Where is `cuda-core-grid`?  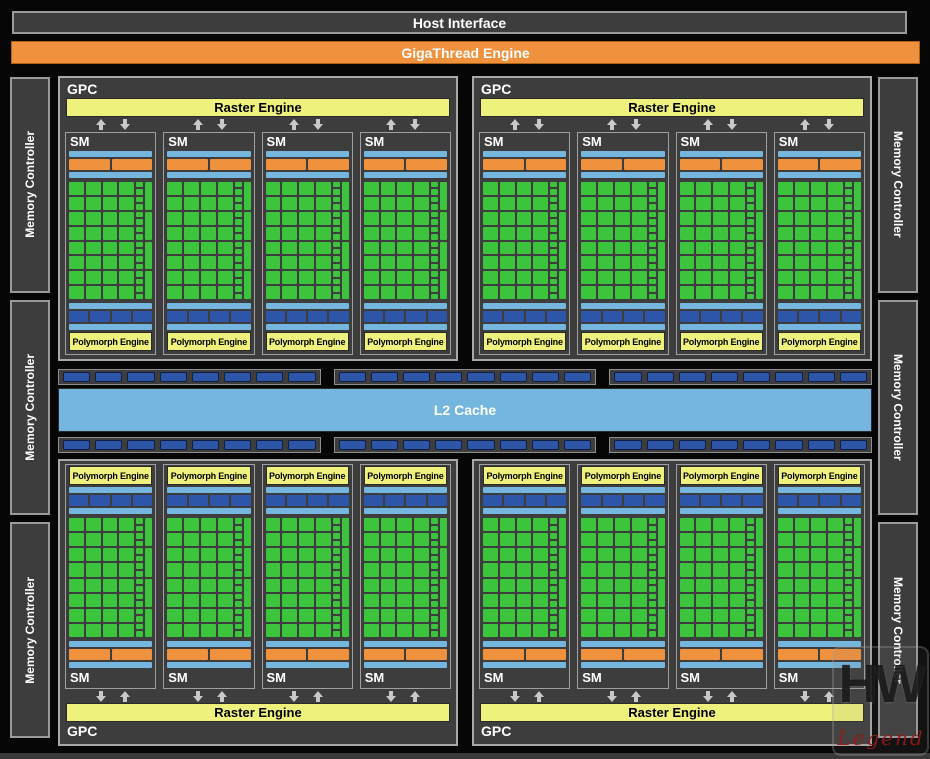 cuda-core-grid is located at coordinates (200, 240).